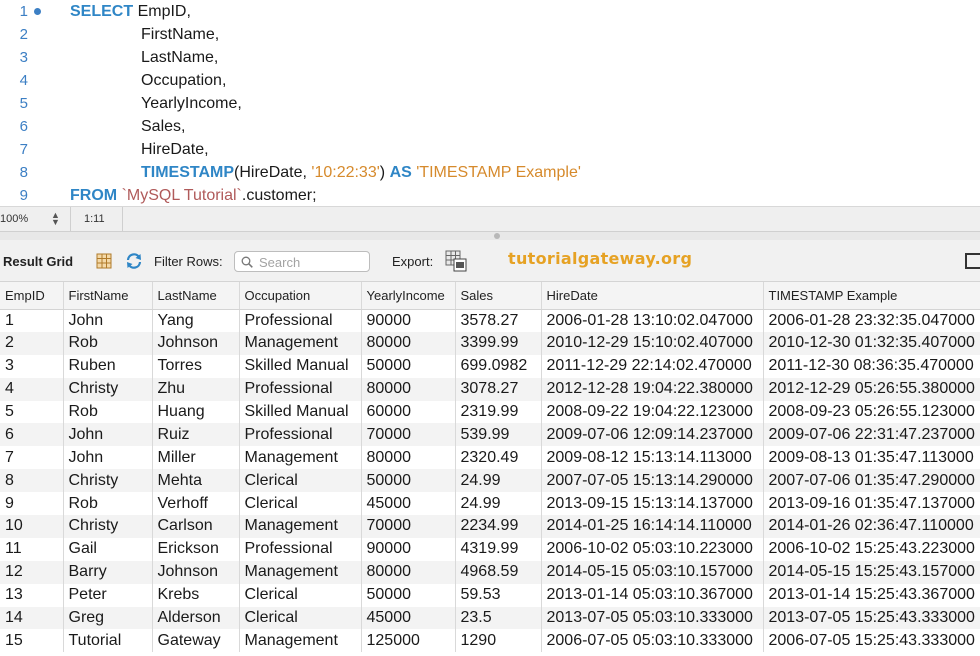 The height and width of the screenshot is (656, 980). What do you see at coordinates (32, 366) in the screenshot?
I see `table-cell: 3` at bounding box center [32, 366].